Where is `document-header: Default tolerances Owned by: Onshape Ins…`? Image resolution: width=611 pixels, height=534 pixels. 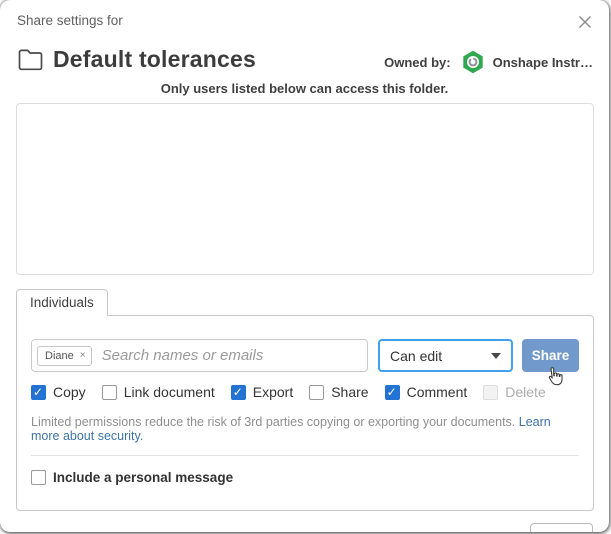 document-header: Default tolerances Owned by: Onshape Ins… is located at coordinates (304, 52).